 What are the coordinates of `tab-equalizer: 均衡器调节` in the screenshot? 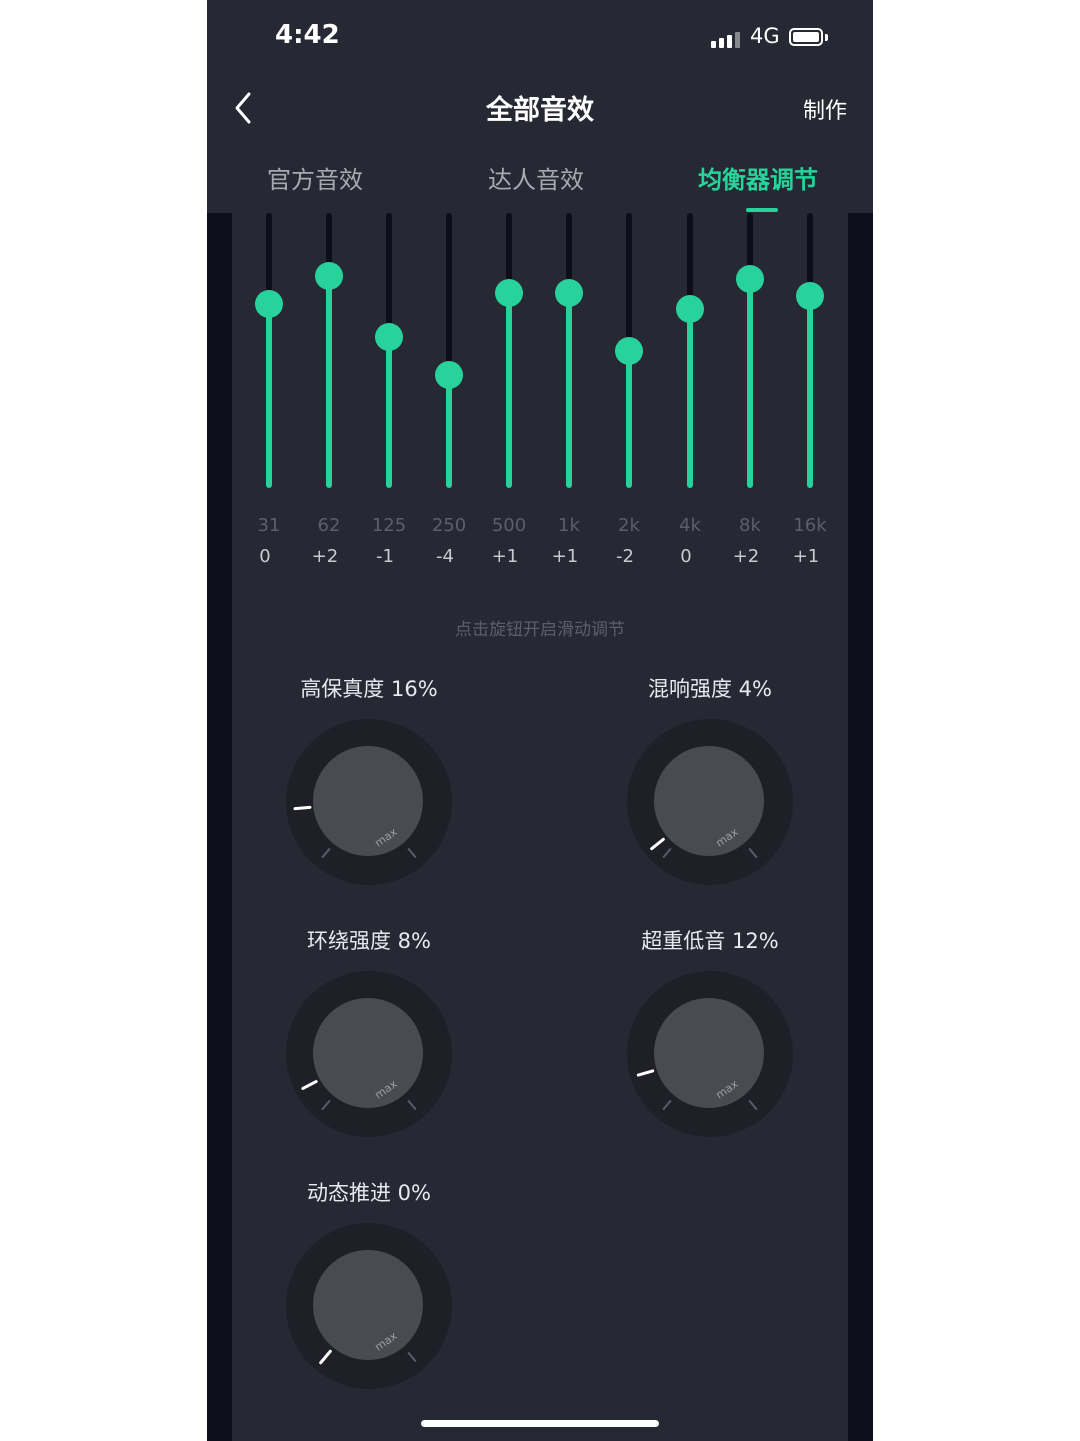 It's located at (758, 177).